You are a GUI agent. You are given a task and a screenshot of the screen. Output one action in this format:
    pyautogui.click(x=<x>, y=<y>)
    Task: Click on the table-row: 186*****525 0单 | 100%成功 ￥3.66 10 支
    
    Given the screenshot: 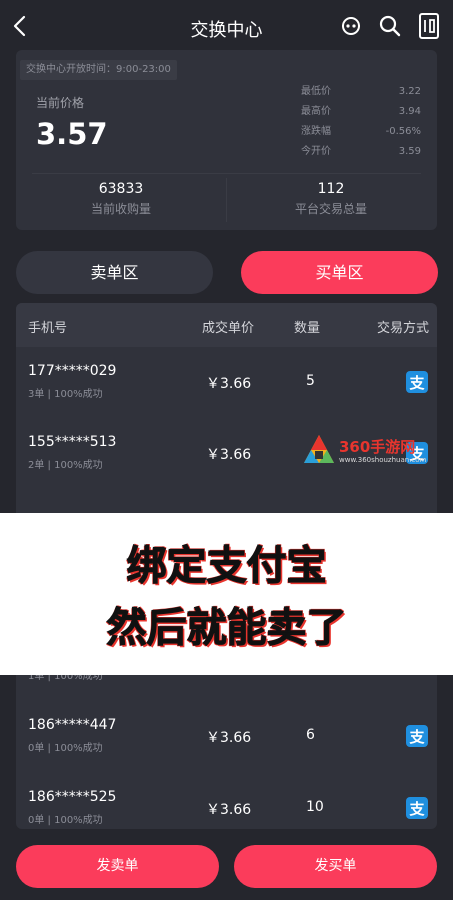 What is the action you would take?
    pyautogui.click(x=226, y=801)
    